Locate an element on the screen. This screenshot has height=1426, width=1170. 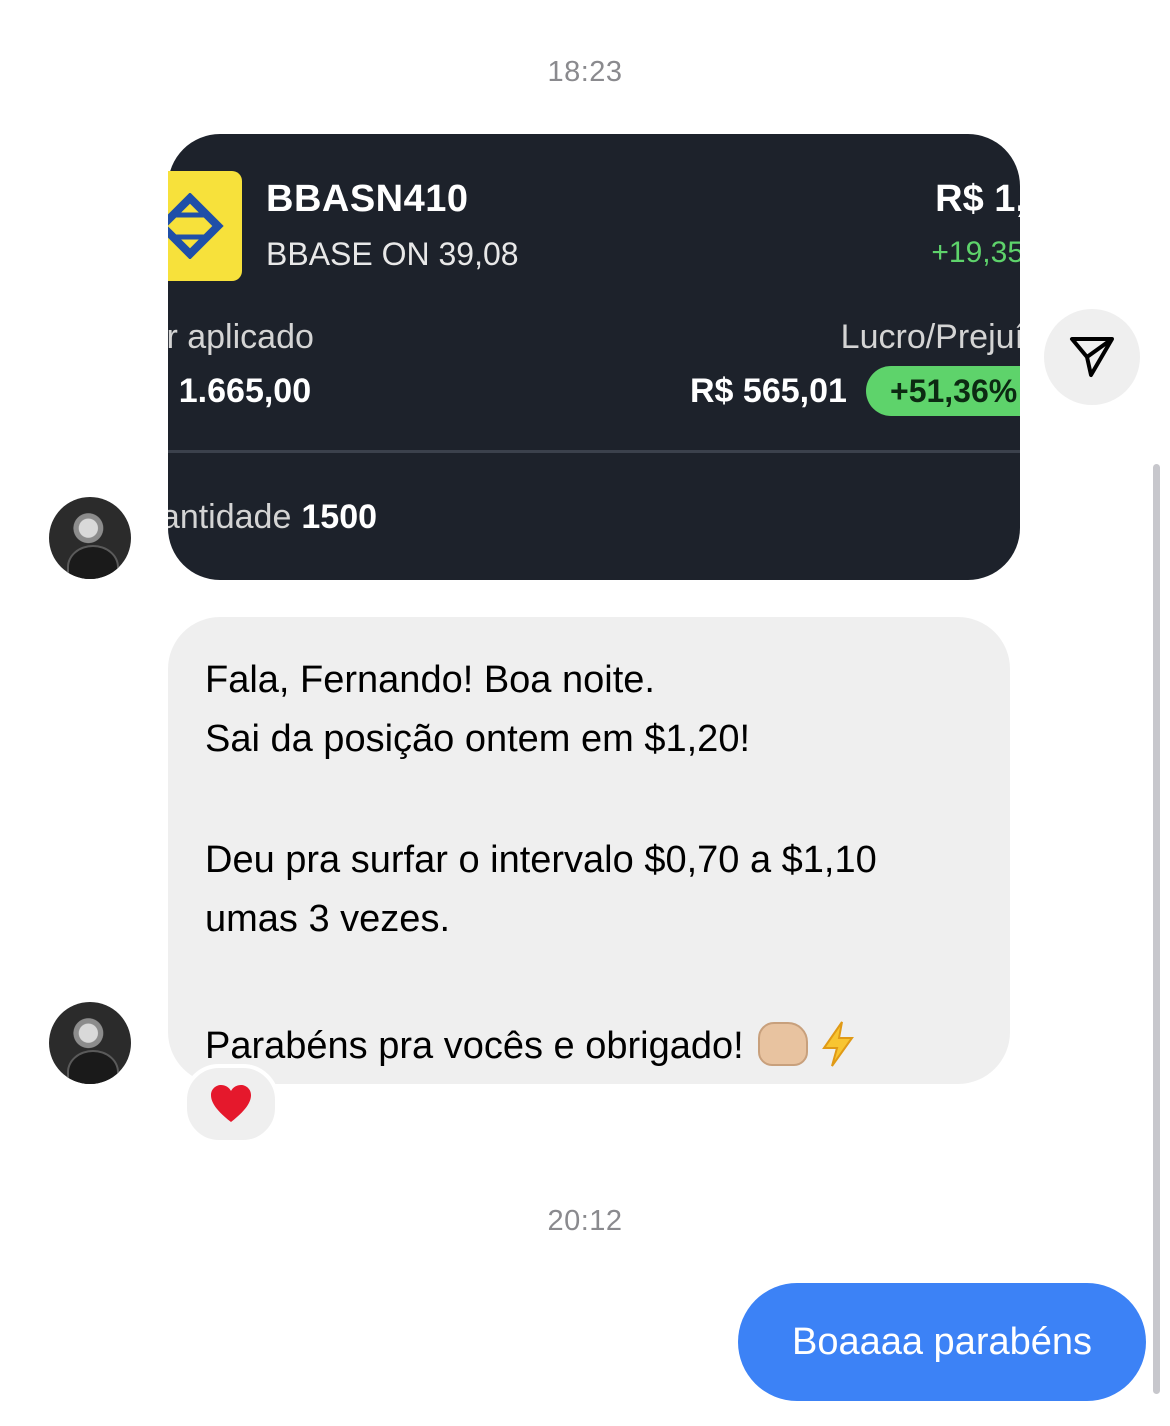
profit-percent-badge: +51,36% is located at coordinates (943, 391).